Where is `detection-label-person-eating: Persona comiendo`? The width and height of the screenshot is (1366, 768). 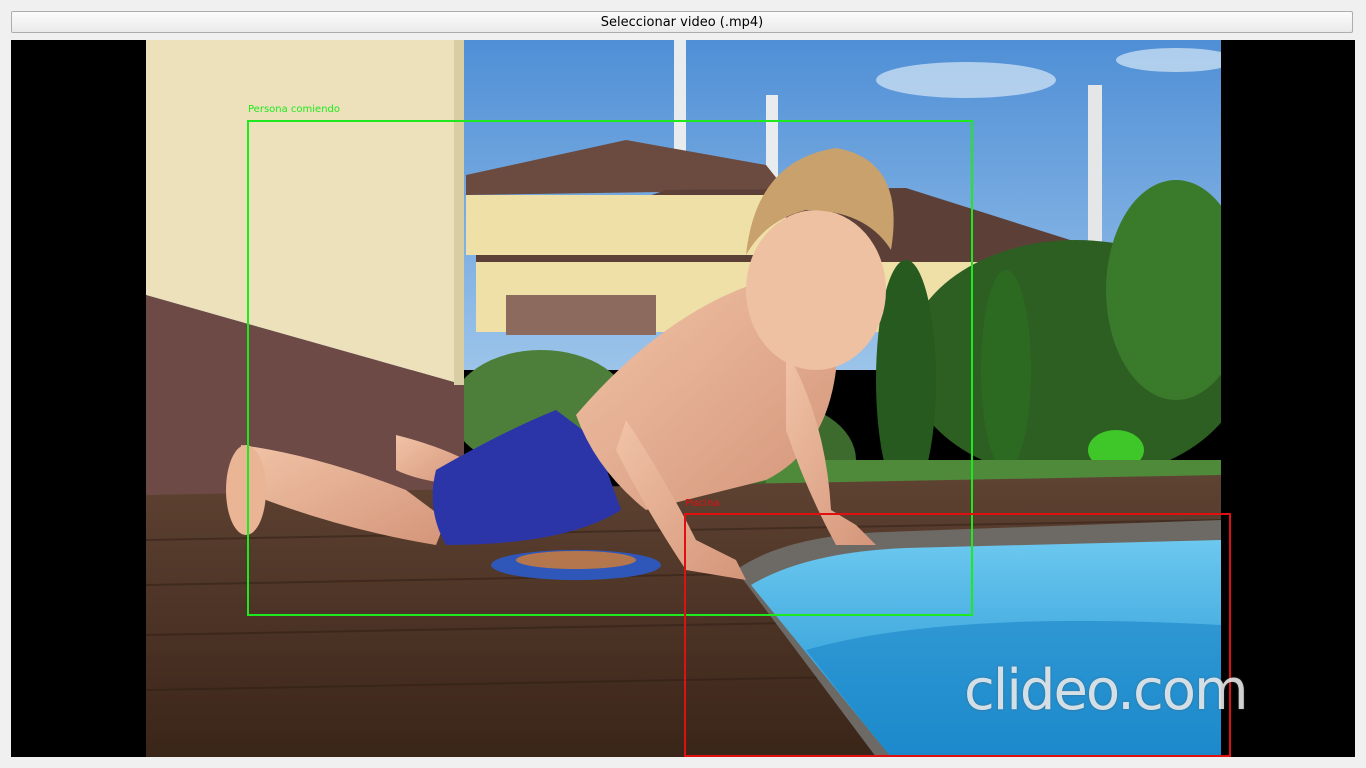
detection-label-person-eating: Persona comiendo is located at coordinates (294, 109).